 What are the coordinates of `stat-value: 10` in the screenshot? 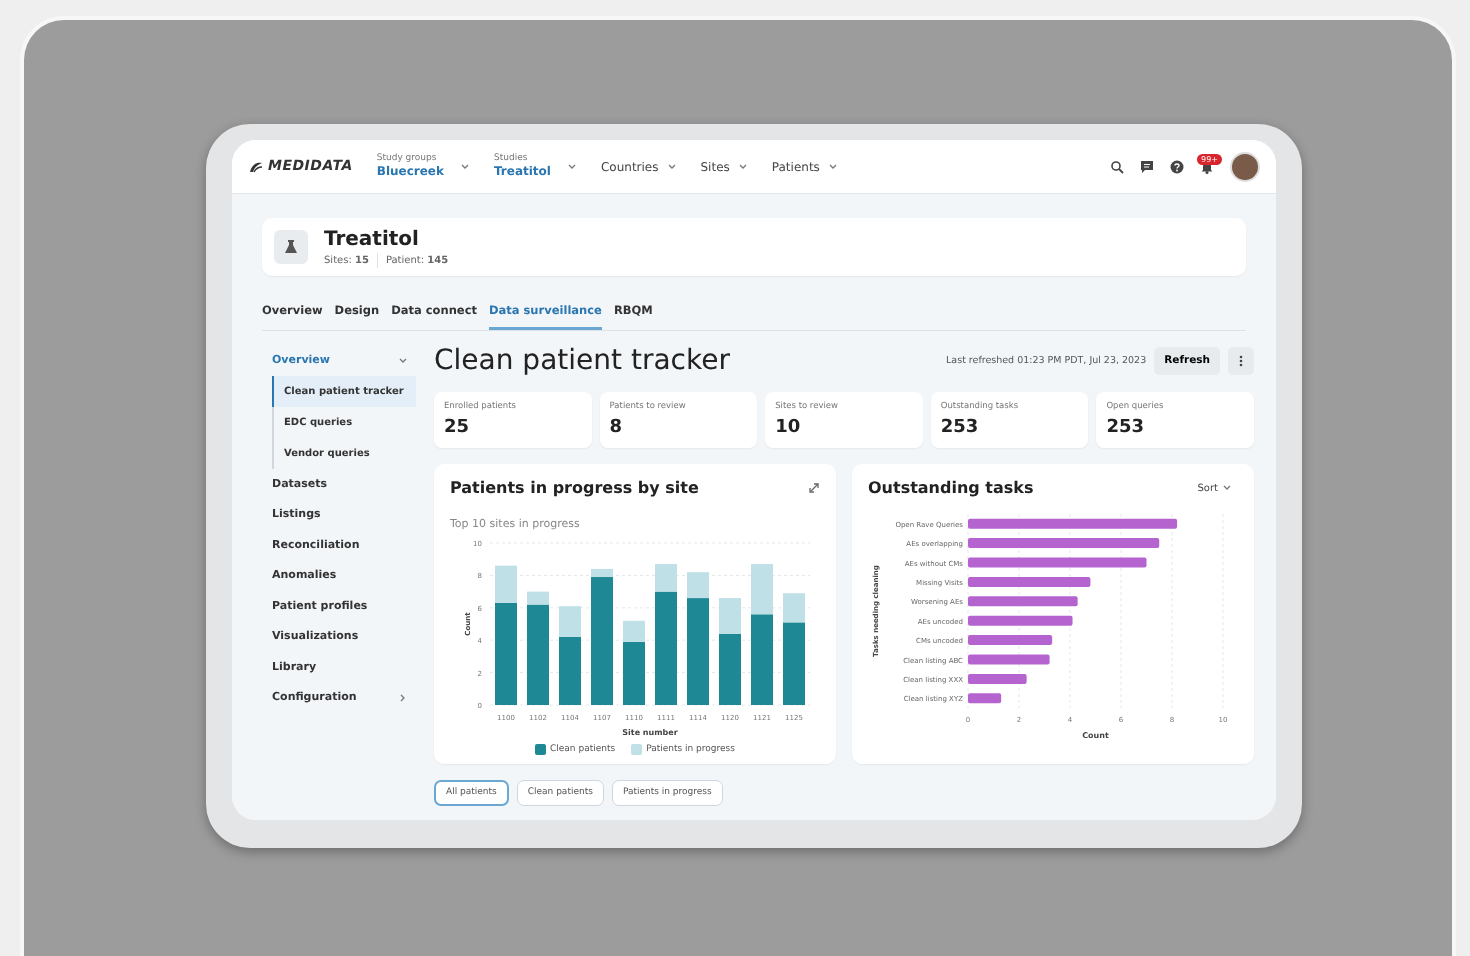 It's located at (789, 426).